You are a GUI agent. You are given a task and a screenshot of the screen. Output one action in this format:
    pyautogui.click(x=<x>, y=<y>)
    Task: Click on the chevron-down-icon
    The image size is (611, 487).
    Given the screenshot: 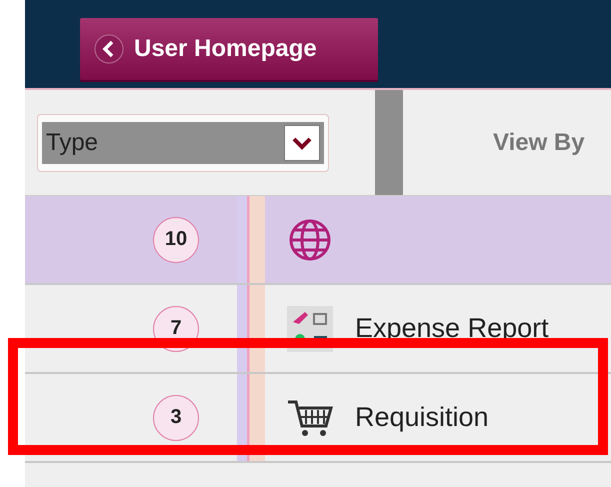 What is the action you would take?
    pyautogui.click(x=302, y=142)
    